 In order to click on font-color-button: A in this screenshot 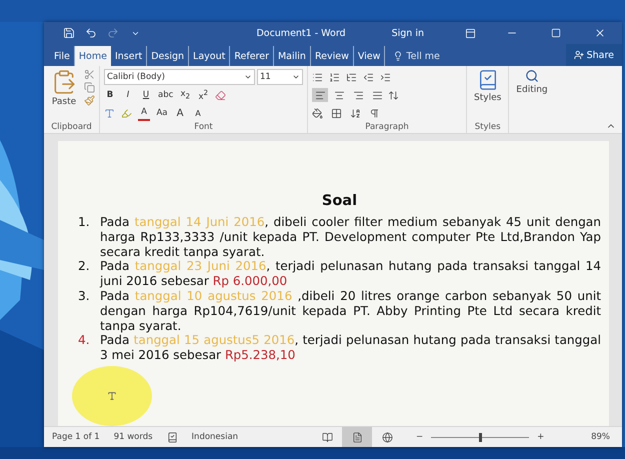, I will do `click(144, 113)`.